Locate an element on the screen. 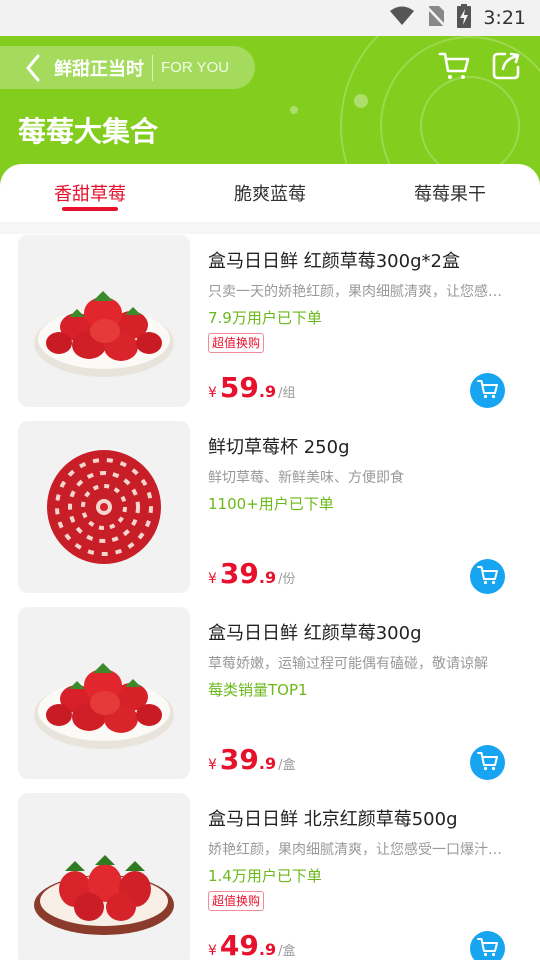  product-description: 草莓娇嫩，运输过程可能偶有磕碰，敬请谅解 is located at coordinates (348, 664).